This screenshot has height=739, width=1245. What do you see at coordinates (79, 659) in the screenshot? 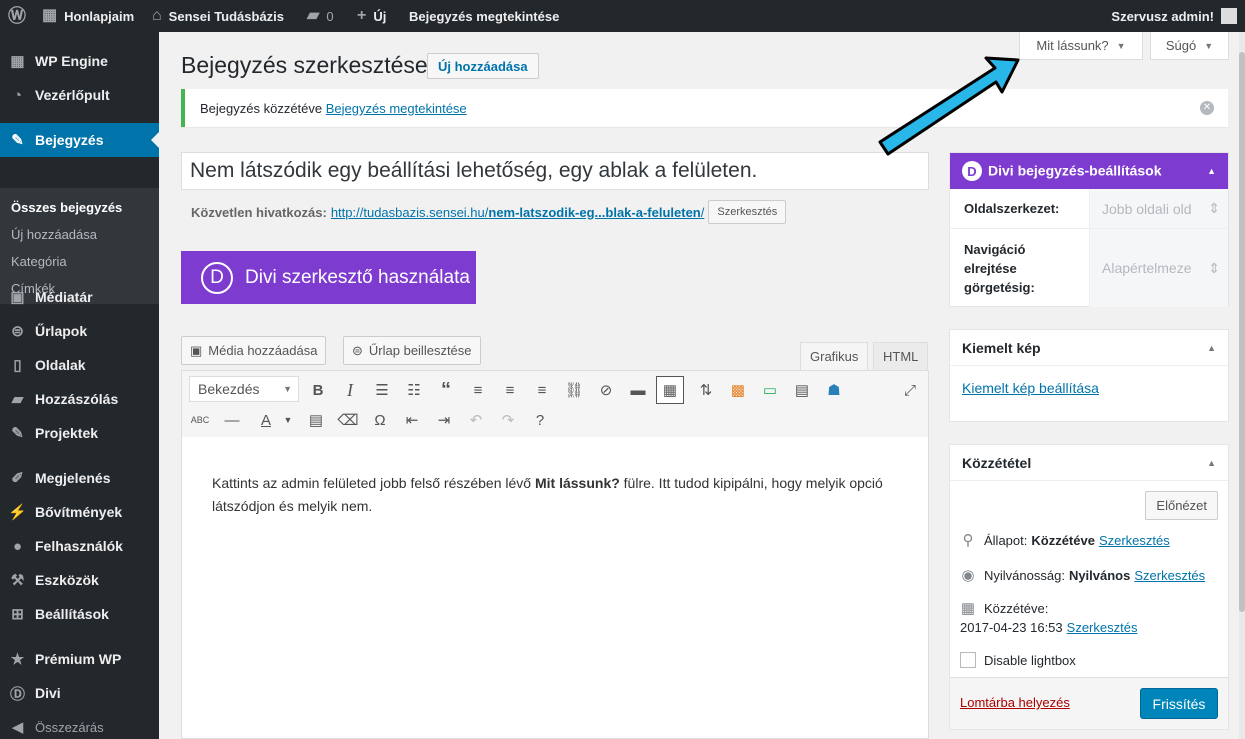
I see `menu-premium-wp: ★ Prémium WP` at bounding box center [79, 659].